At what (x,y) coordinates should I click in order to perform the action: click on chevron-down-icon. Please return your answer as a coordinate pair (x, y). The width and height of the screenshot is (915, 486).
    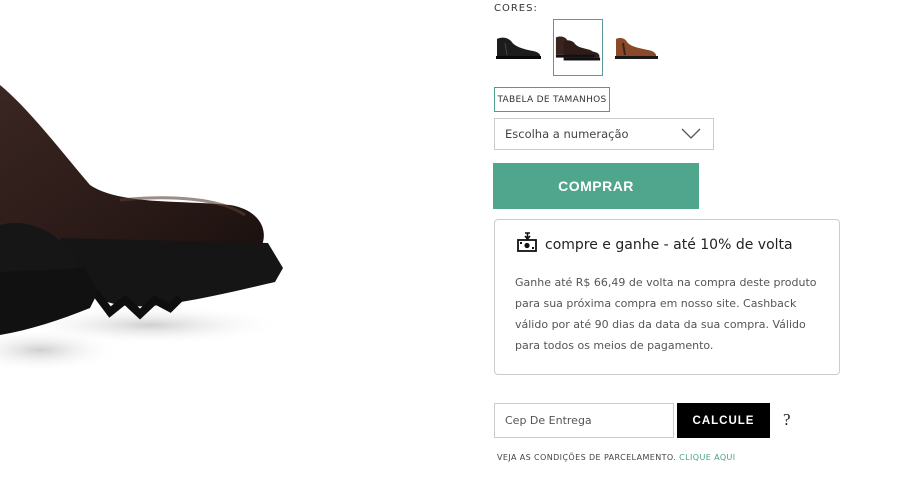
    Looking at the image, I should click on (691, 135).